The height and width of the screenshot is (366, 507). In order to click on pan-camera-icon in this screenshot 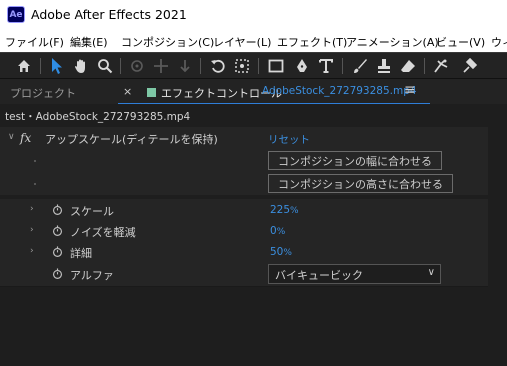, I will do `click(161, 66)`.